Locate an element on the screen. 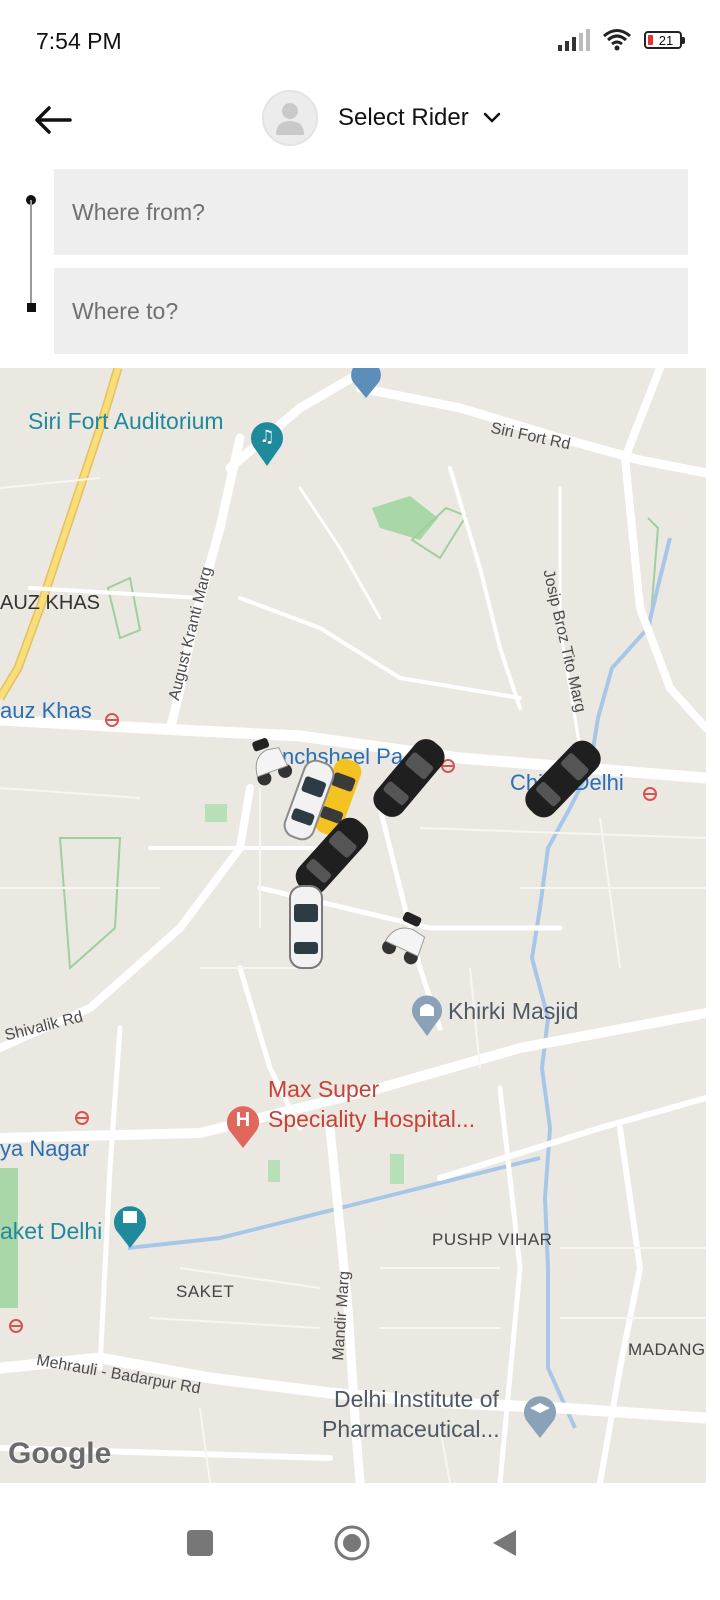  label-siri-fort-auditorium: Siri Fort Auditorium is located at coordinates (126, 421).